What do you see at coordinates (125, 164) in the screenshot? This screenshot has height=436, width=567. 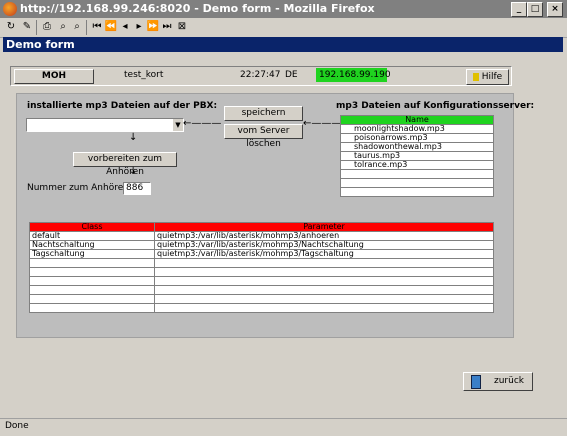 I see `prepare-listen-button: vorbereiten zum Anhören` at bounding box center [125, 164].